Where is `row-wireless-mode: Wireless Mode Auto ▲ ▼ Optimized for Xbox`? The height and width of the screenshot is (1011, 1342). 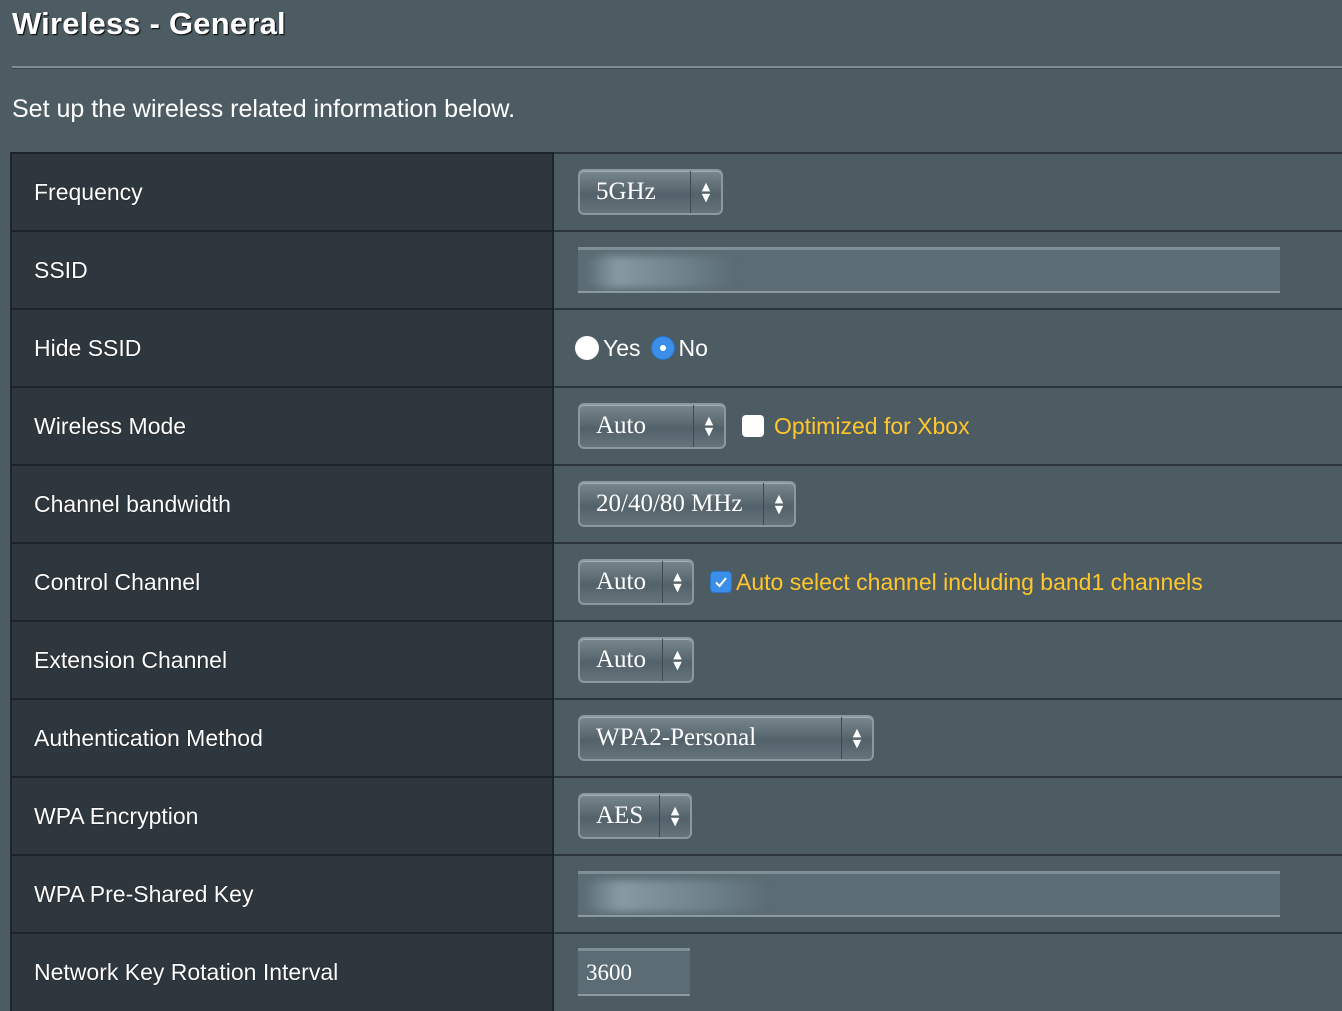 row-wireless-mode: Wireless Mode Auto ▲ ▼ Optimized for Xbox is located at coordinates (676, 425).